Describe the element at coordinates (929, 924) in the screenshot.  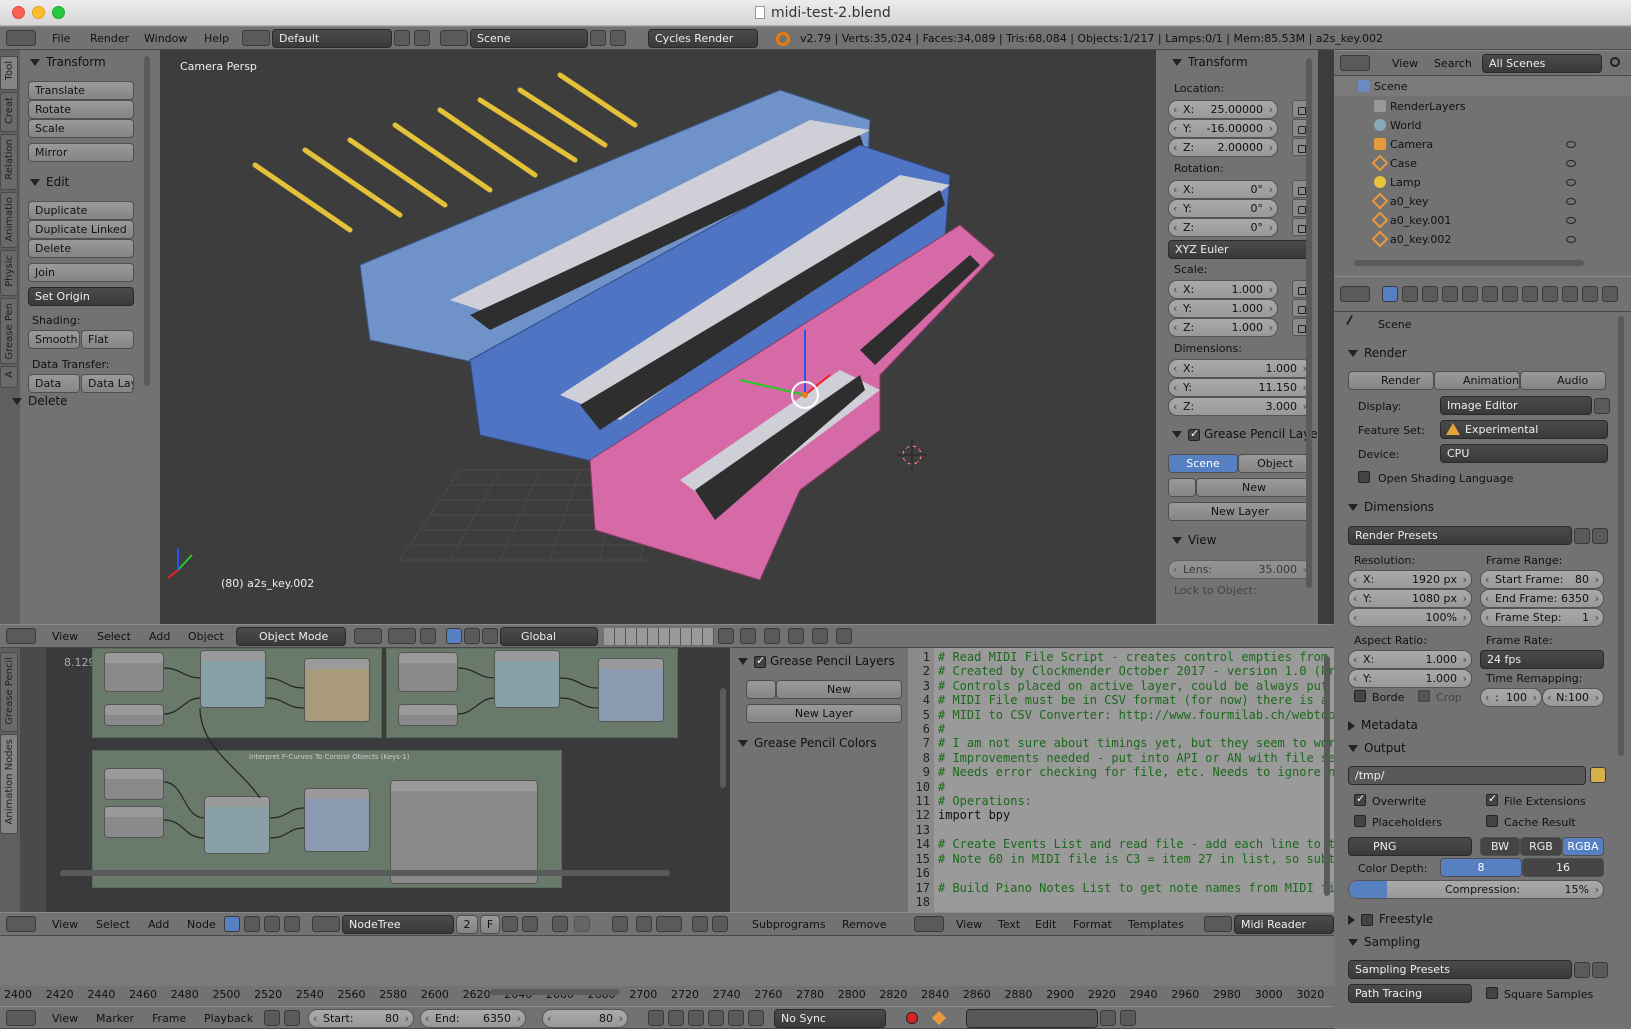
I see `text-editor-icon` at that location.